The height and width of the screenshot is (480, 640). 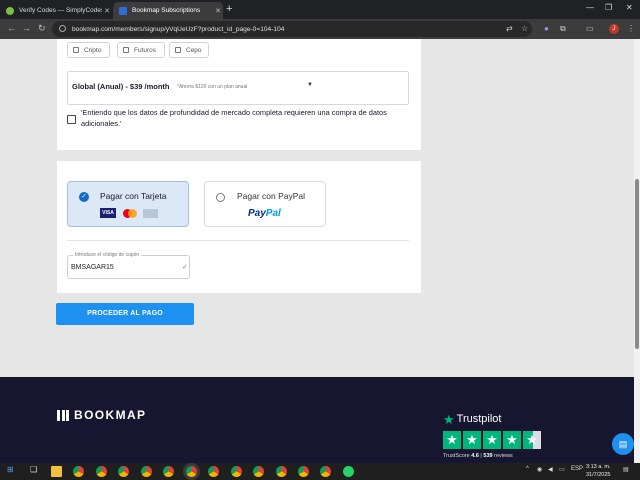 I want to click on reload-icon: ↻, so click(x=42, y=28).